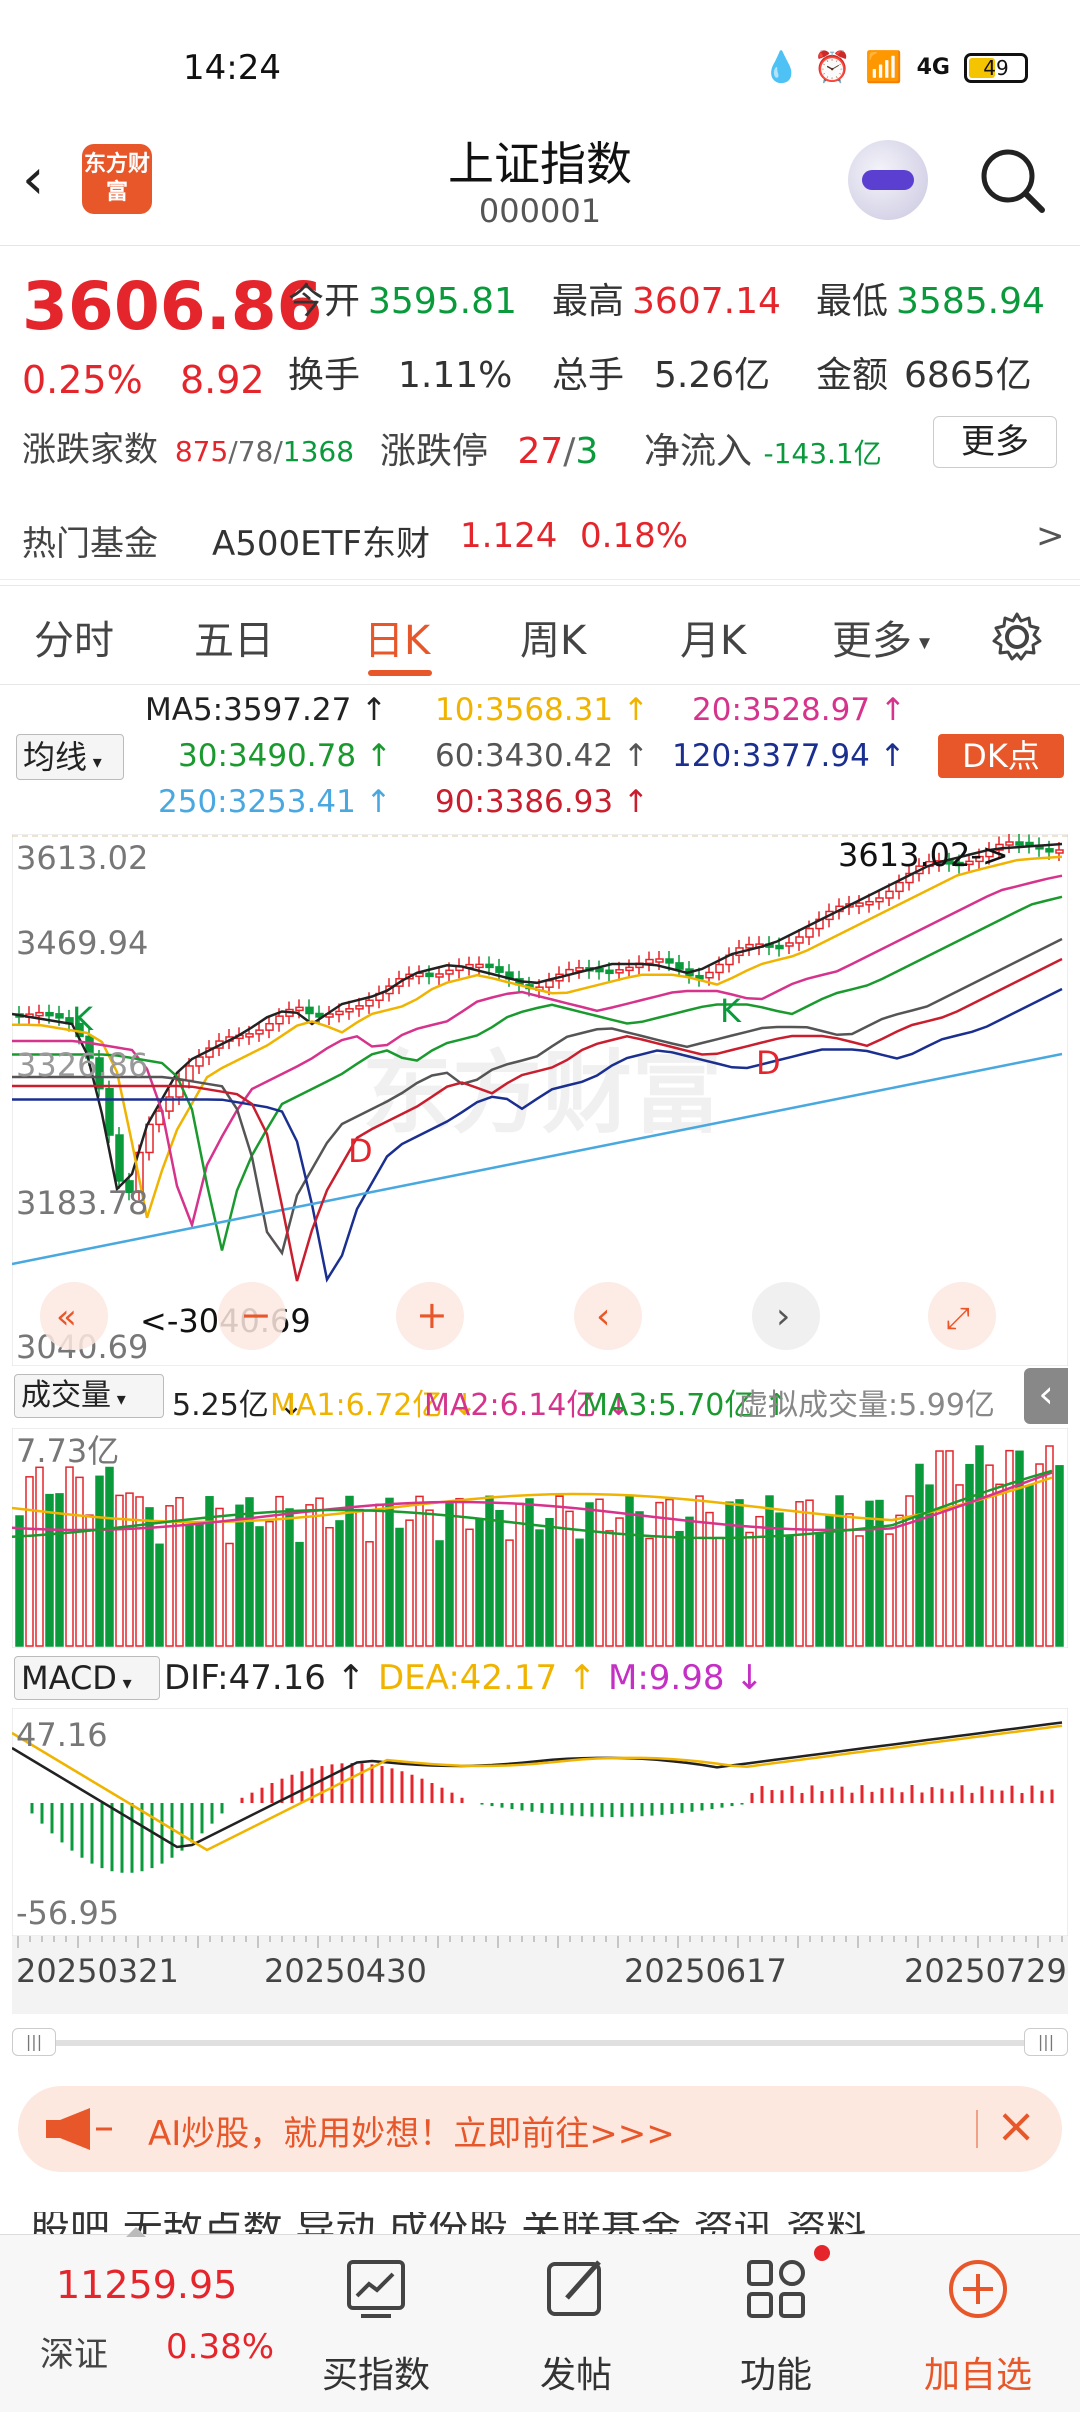 Image resolution: width=1080 pixels, height=2412 pixels. I want to click on macd-dif: DIF:47.16 ↑, so click(265, 1678).